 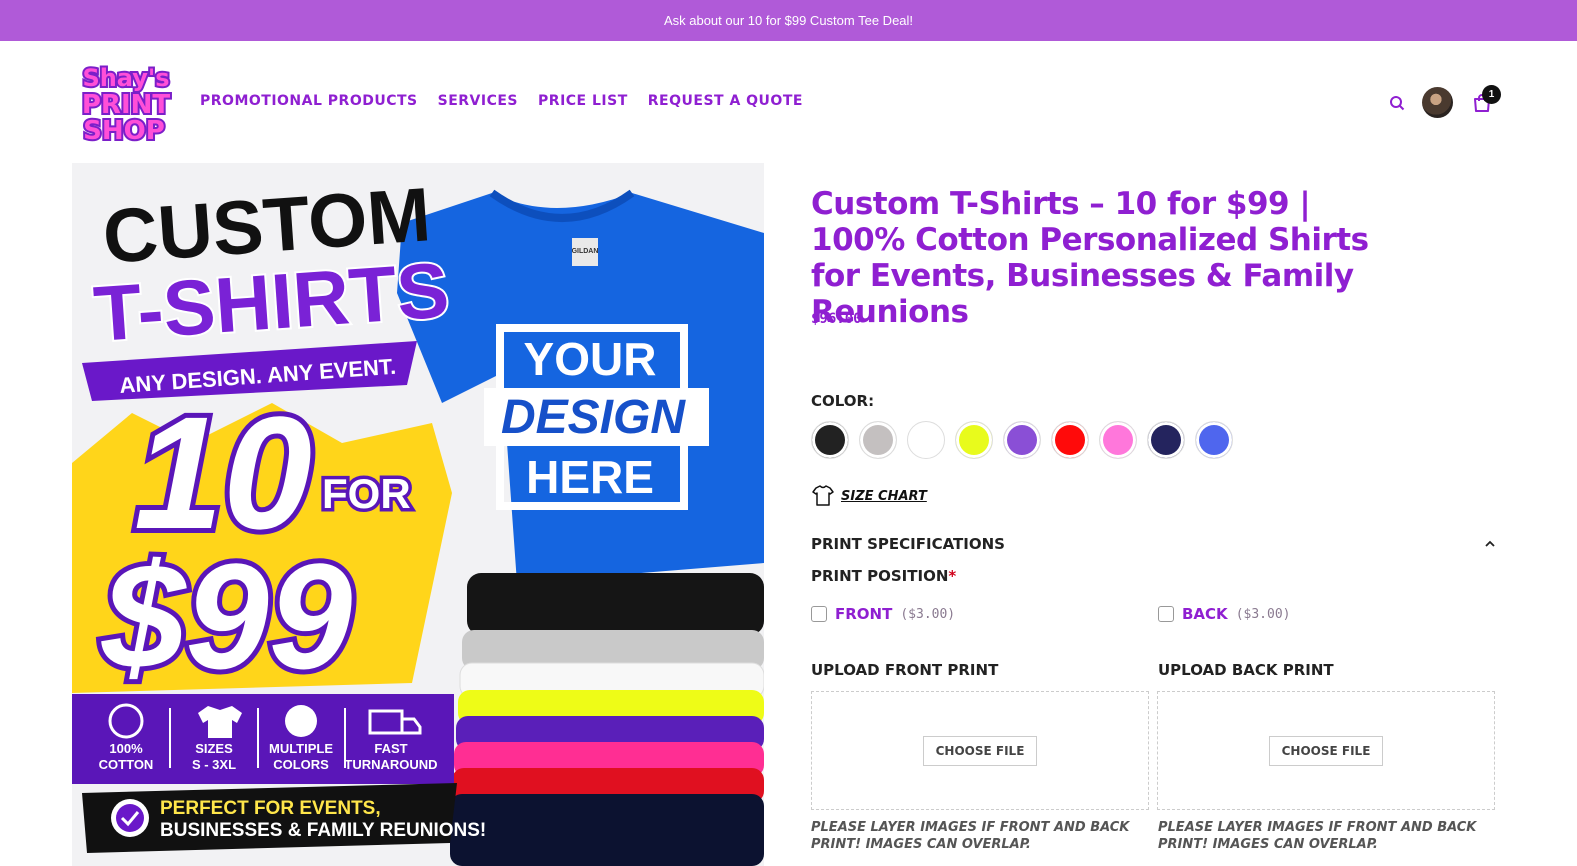 I want to click on header-icons: 1, so click(x=1445, y=103).